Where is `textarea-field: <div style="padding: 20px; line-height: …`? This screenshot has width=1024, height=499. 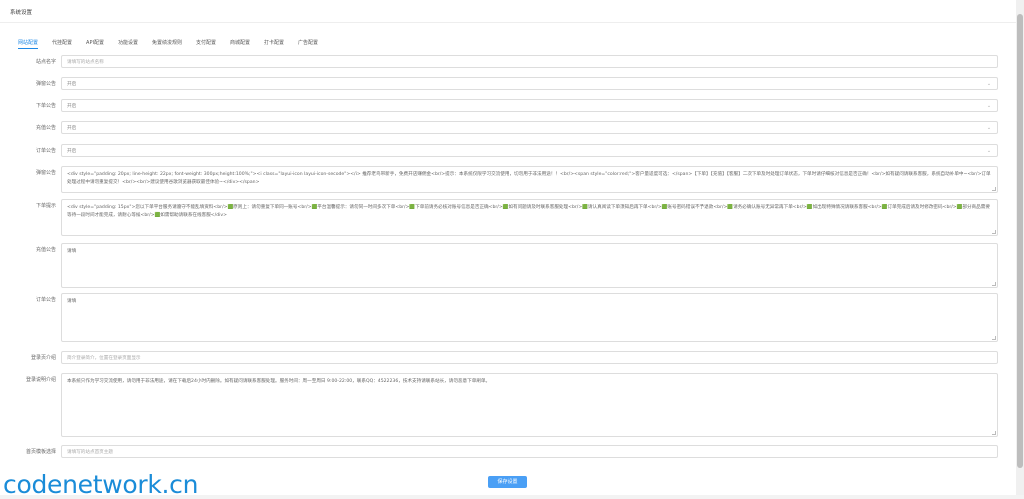
textarea-field: <div style="padding: 20px; line-height: … is located at coordinates (529, 179).